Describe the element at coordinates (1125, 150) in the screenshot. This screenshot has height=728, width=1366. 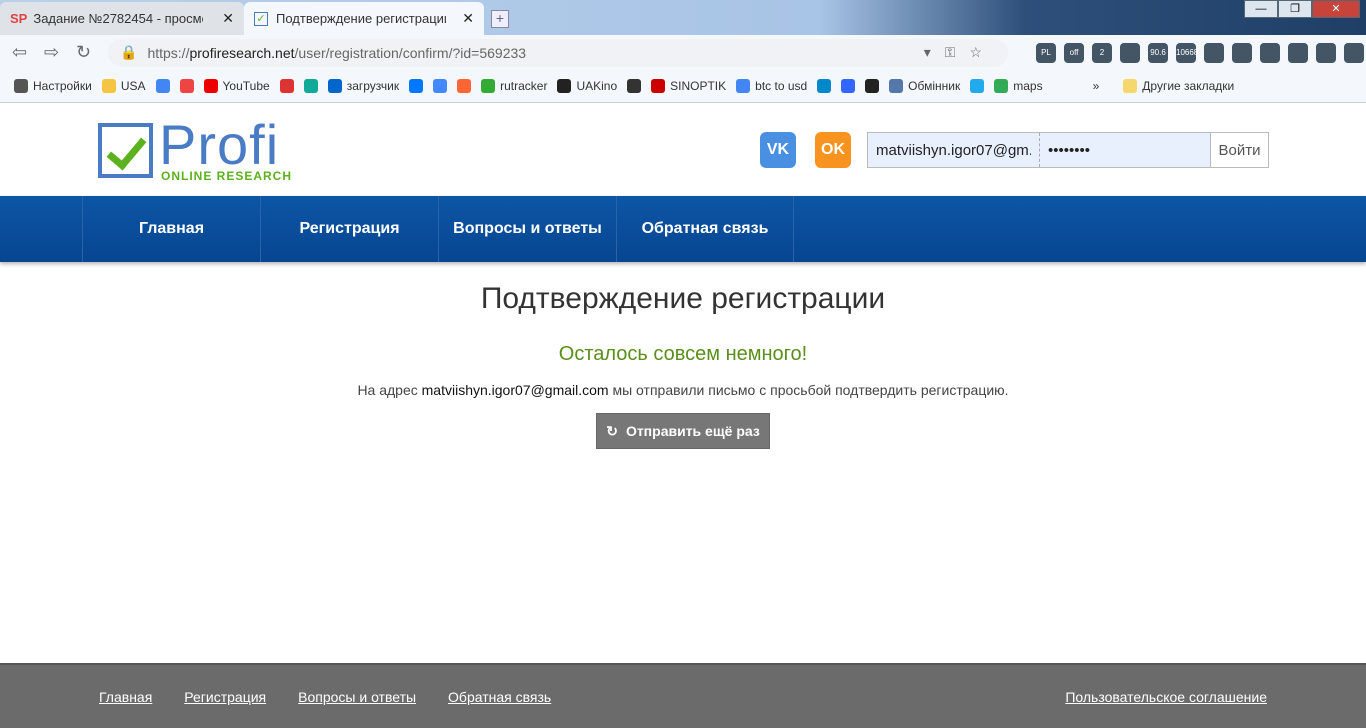
I see `password-field` at that location.